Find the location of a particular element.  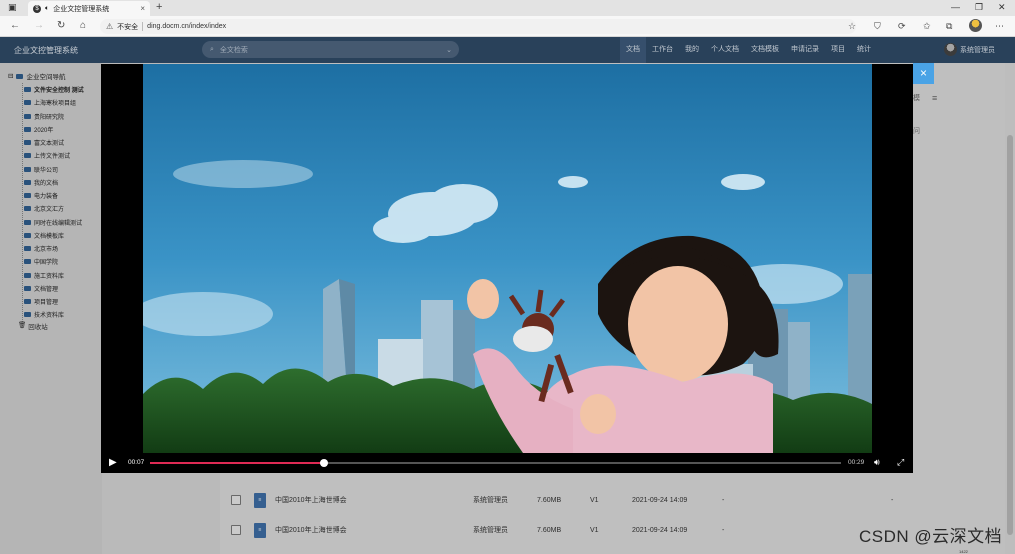

window-close-icon: ✕ is located at coordinates (1002, 7).